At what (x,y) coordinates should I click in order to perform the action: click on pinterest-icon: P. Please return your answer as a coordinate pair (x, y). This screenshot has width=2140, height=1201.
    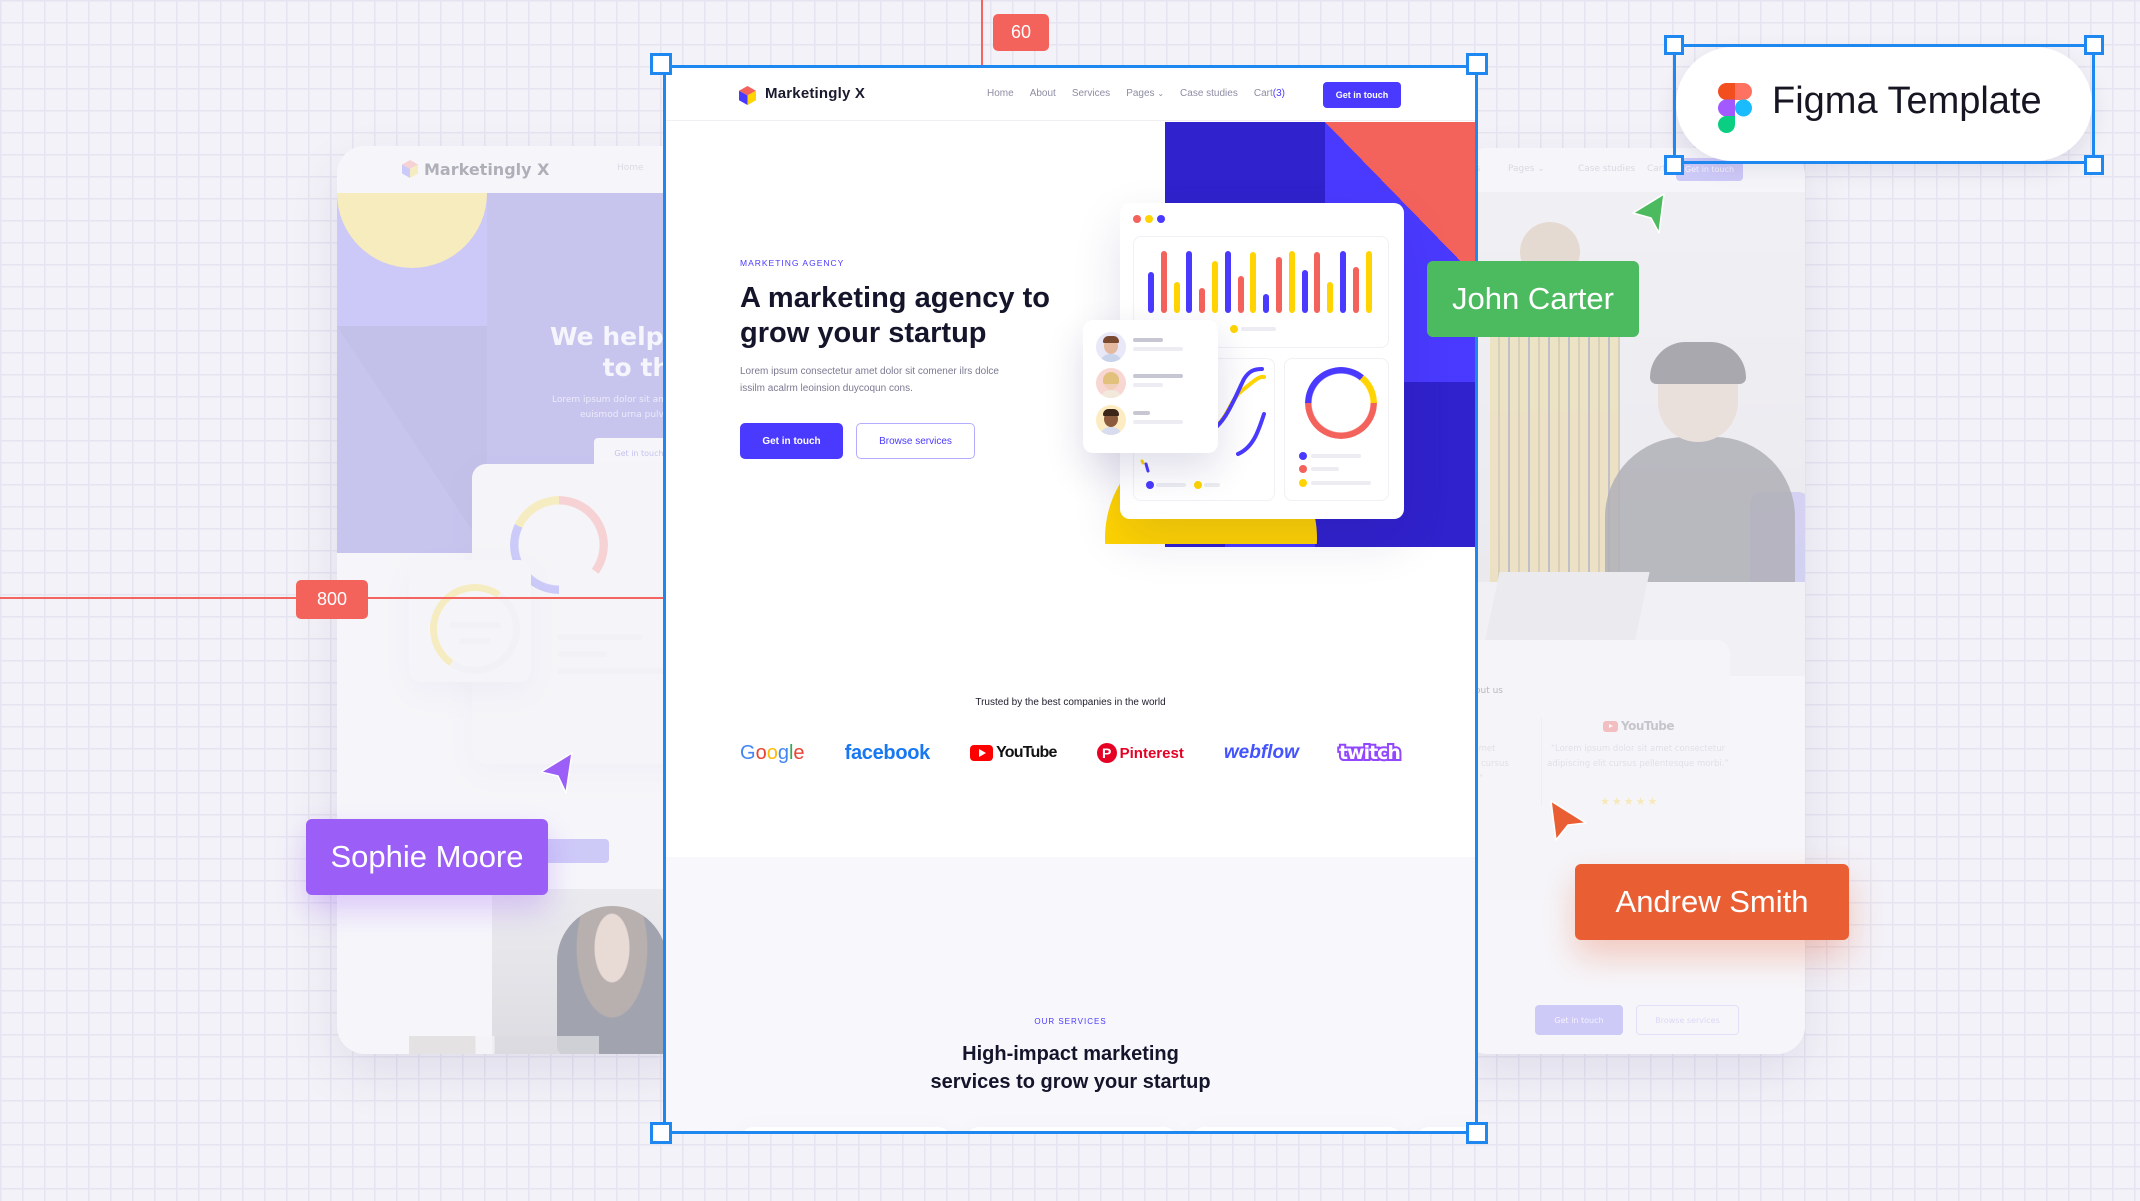
    Looking at the image, I should click on (1106, 753).